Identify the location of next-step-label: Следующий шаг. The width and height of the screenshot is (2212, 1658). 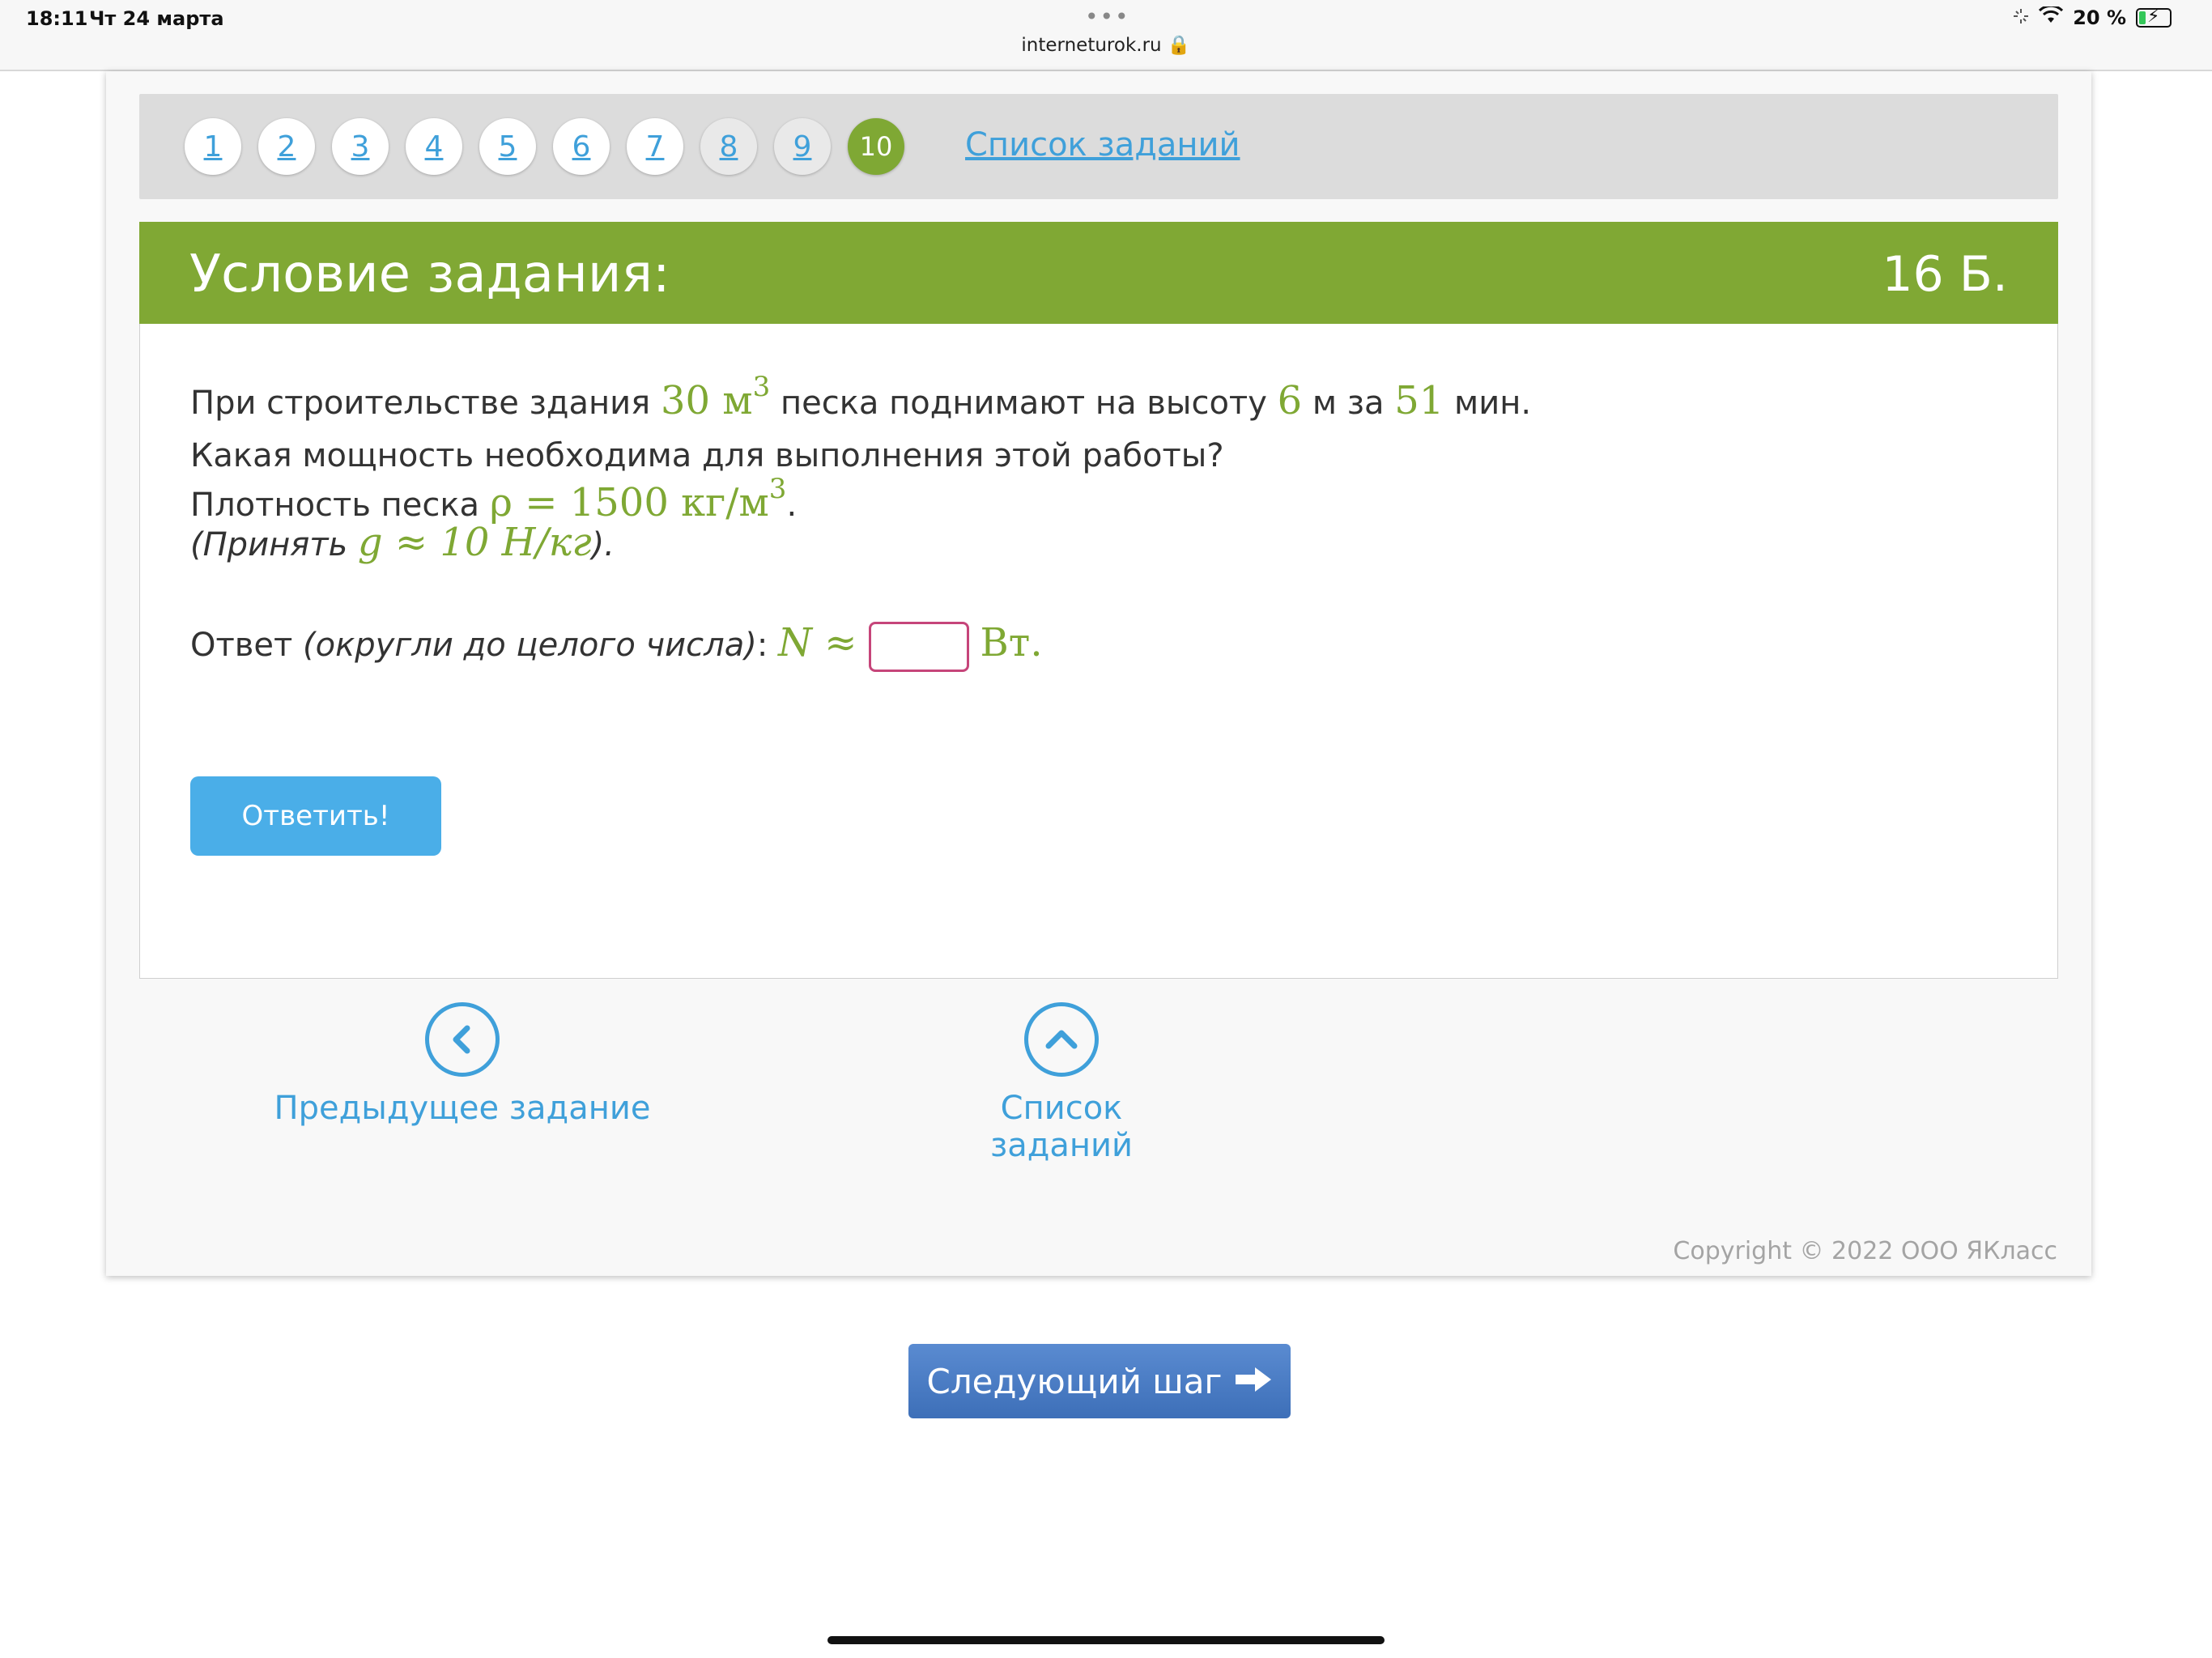
(1075, 1381).